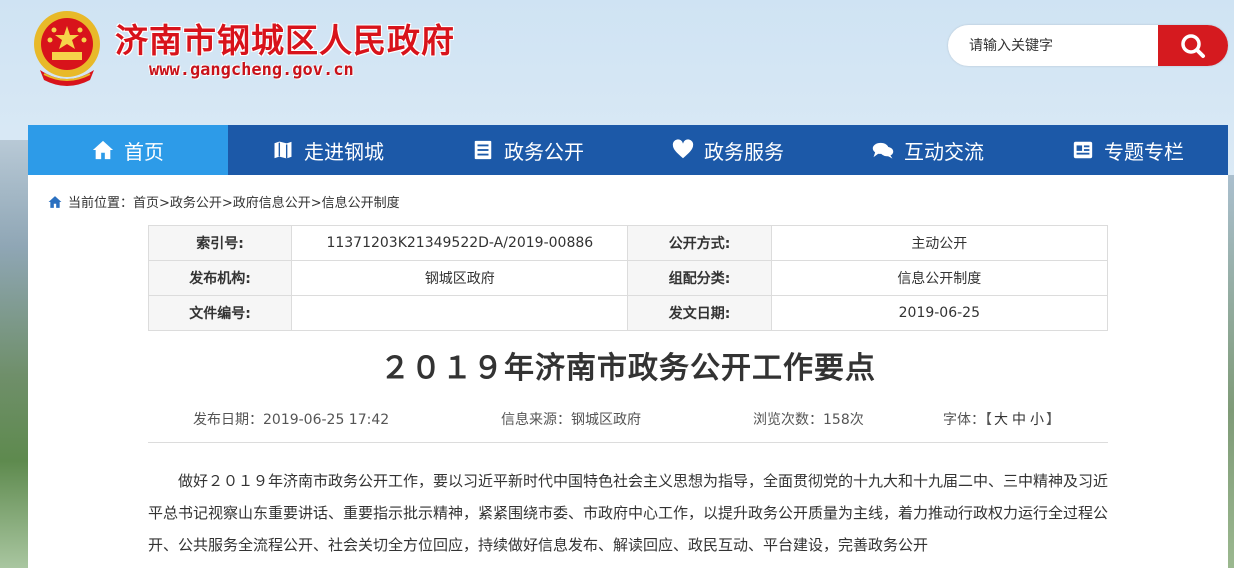 This screenshot has width=1234, height=568. I want to click on meta-value: 主动公开, so click(939, 243).